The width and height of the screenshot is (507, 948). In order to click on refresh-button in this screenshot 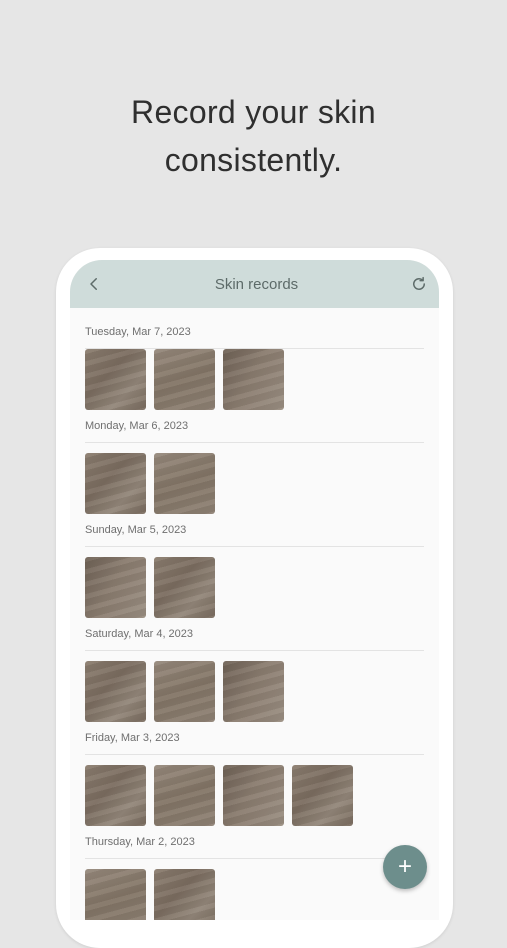, I will do `click(419, 284)`.